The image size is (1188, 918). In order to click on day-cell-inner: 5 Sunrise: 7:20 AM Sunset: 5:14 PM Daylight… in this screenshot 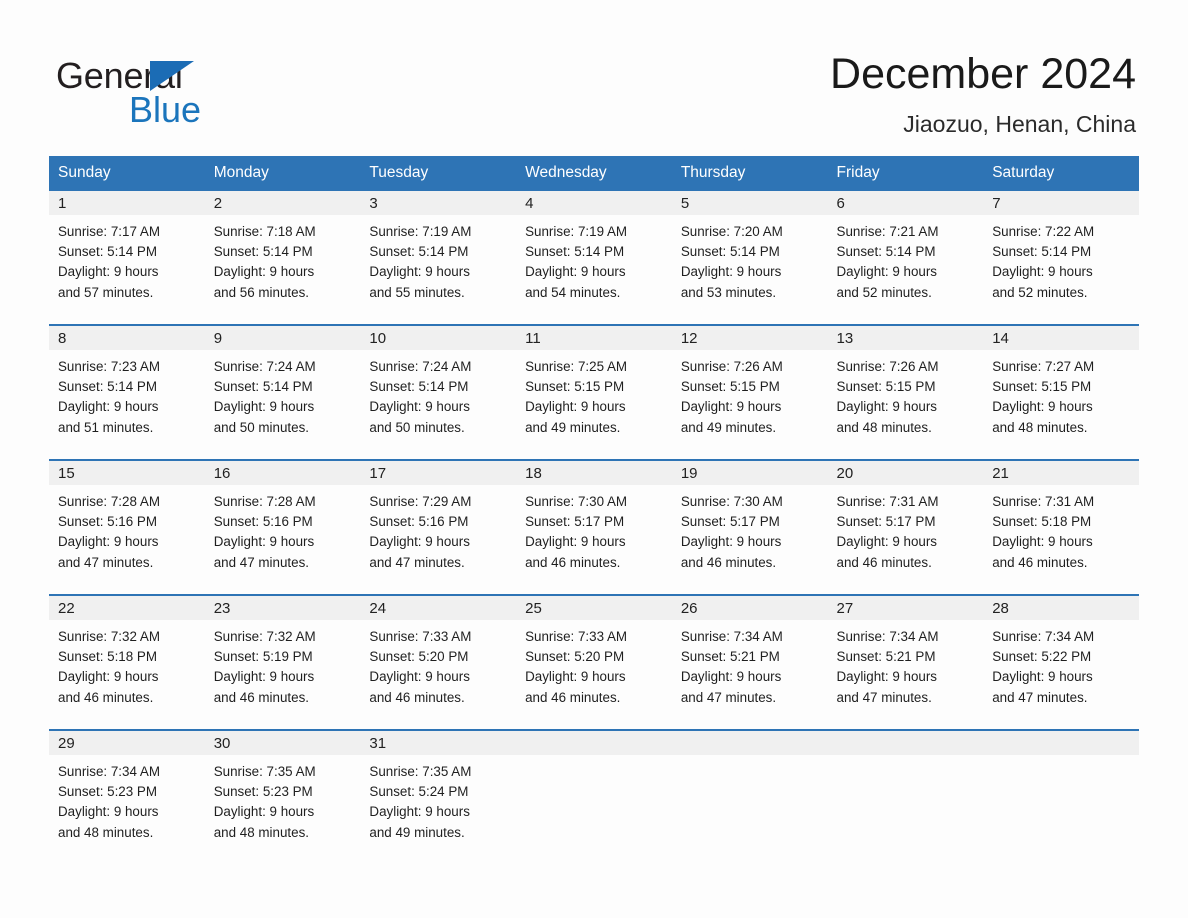, I will do `click(749, 257)`.